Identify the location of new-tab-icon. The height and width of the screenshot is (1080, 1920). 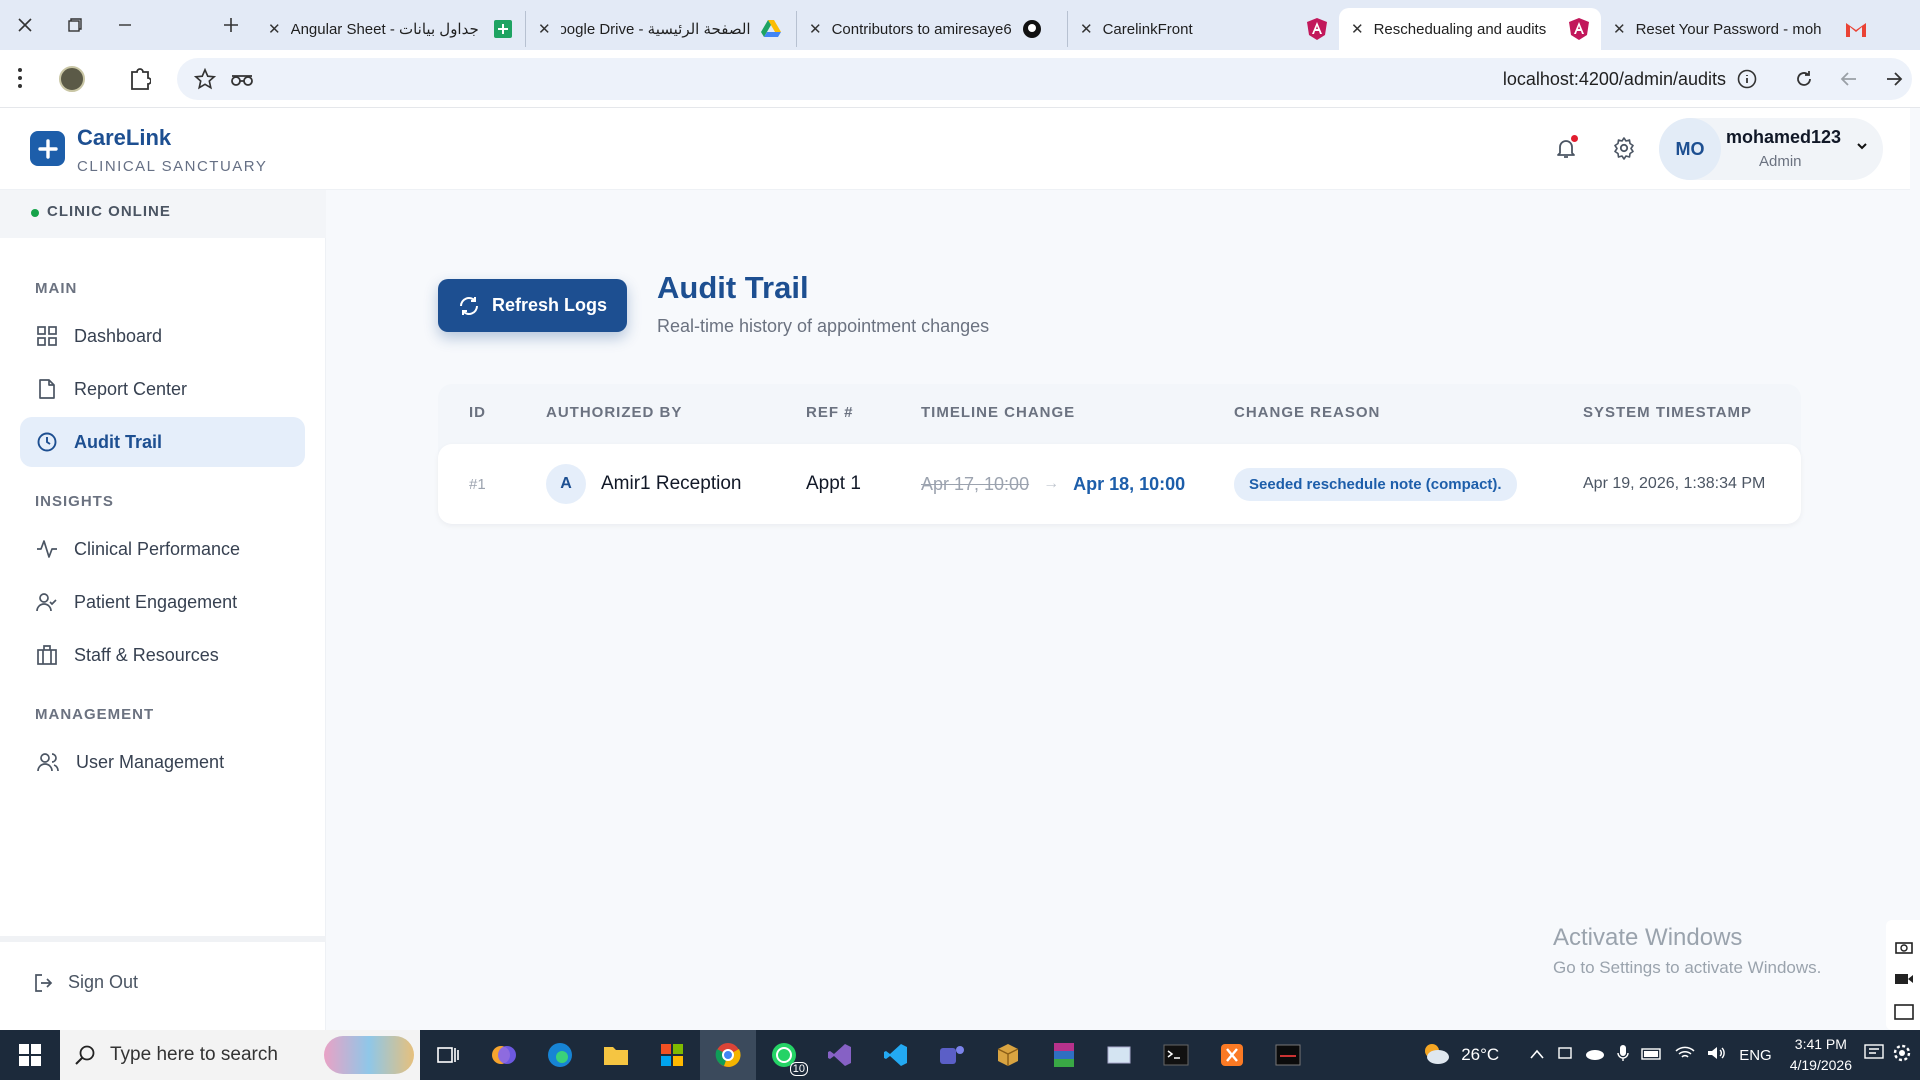
(231, 25).